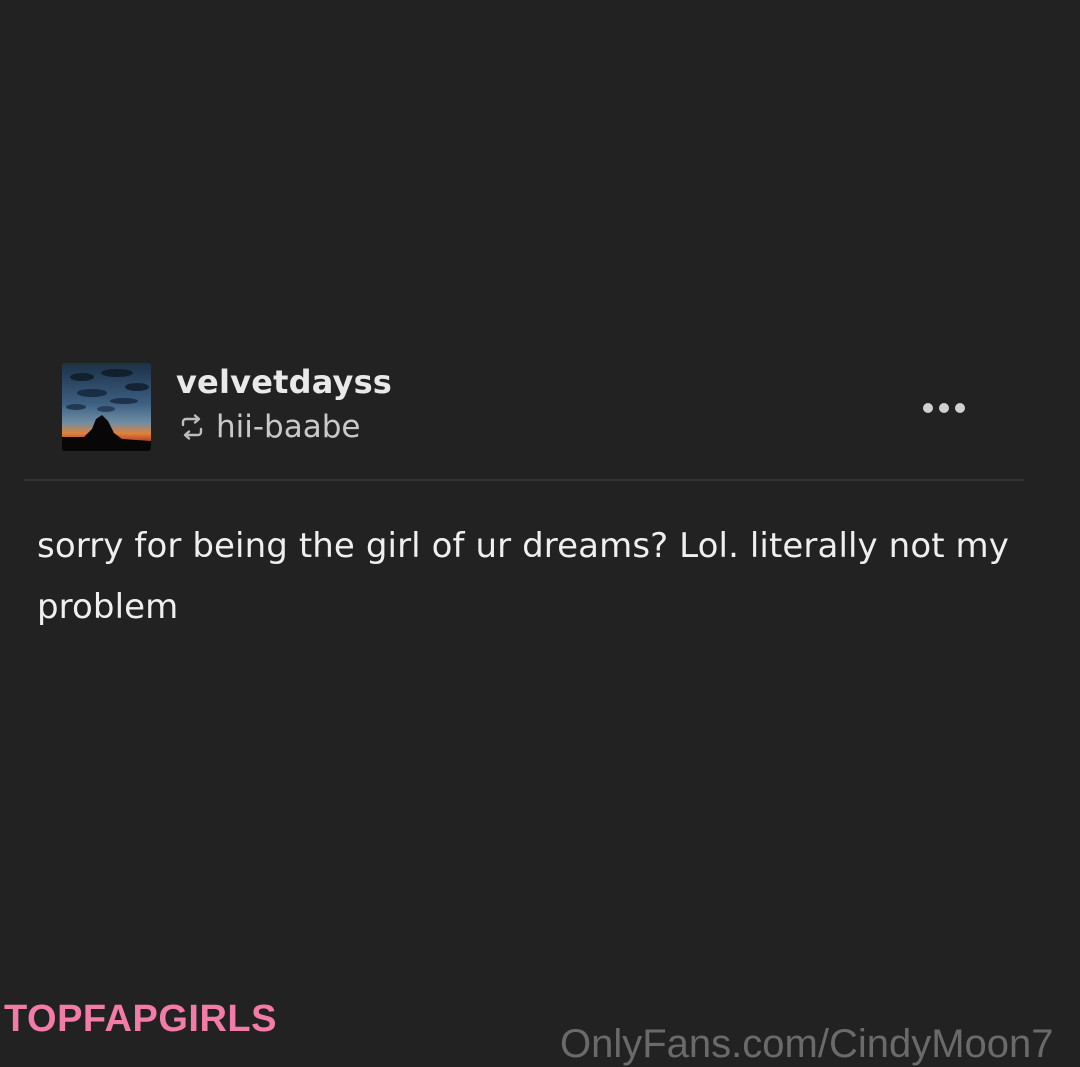  What do you see at coordinates (524, 480) in the screenshot?
I see `header-divider` at bounding box center [524, 480].